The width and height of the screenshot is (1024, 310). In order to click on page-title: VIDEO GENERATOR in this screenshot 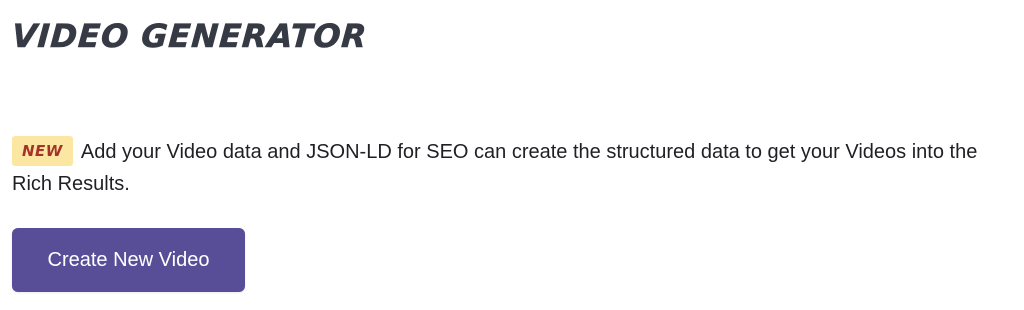, I will do `click(189, 36)`.